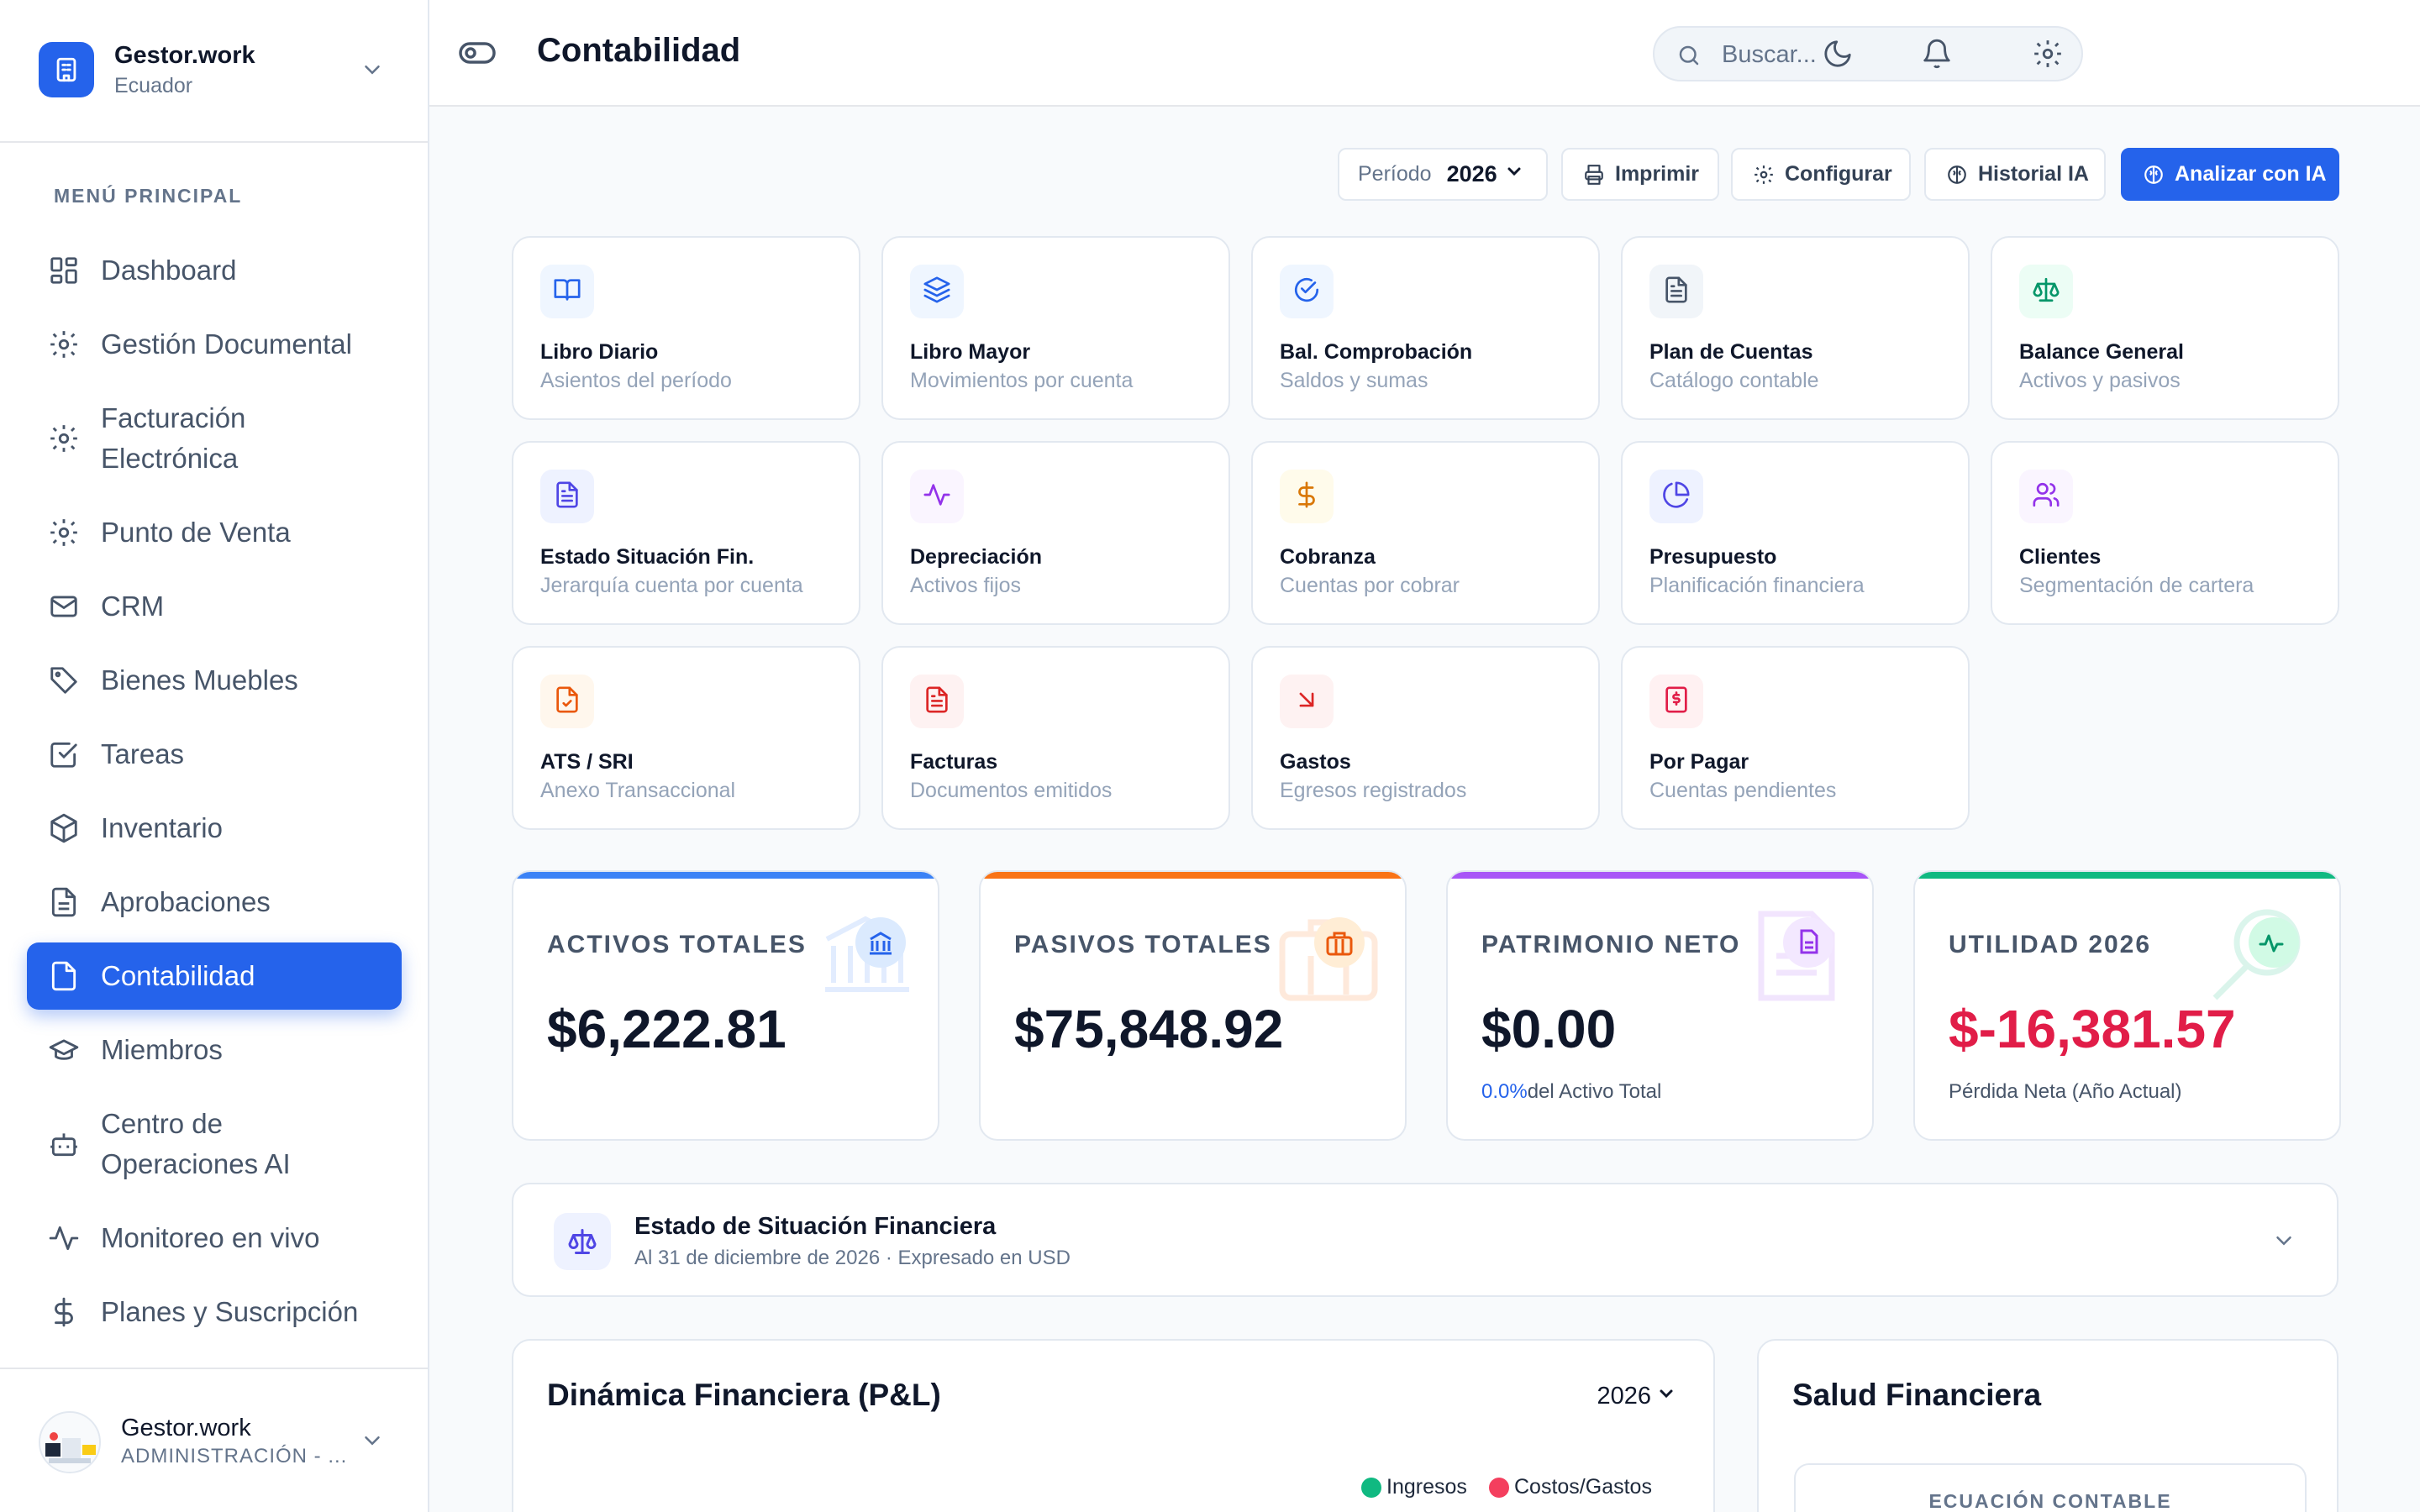 The image size is (2420, 1512). What do you see at coordinates (1917, 1395) in the screenshot?
I see `health-panel-title: Salud Financiera` at bounding box center [1917, 1395].